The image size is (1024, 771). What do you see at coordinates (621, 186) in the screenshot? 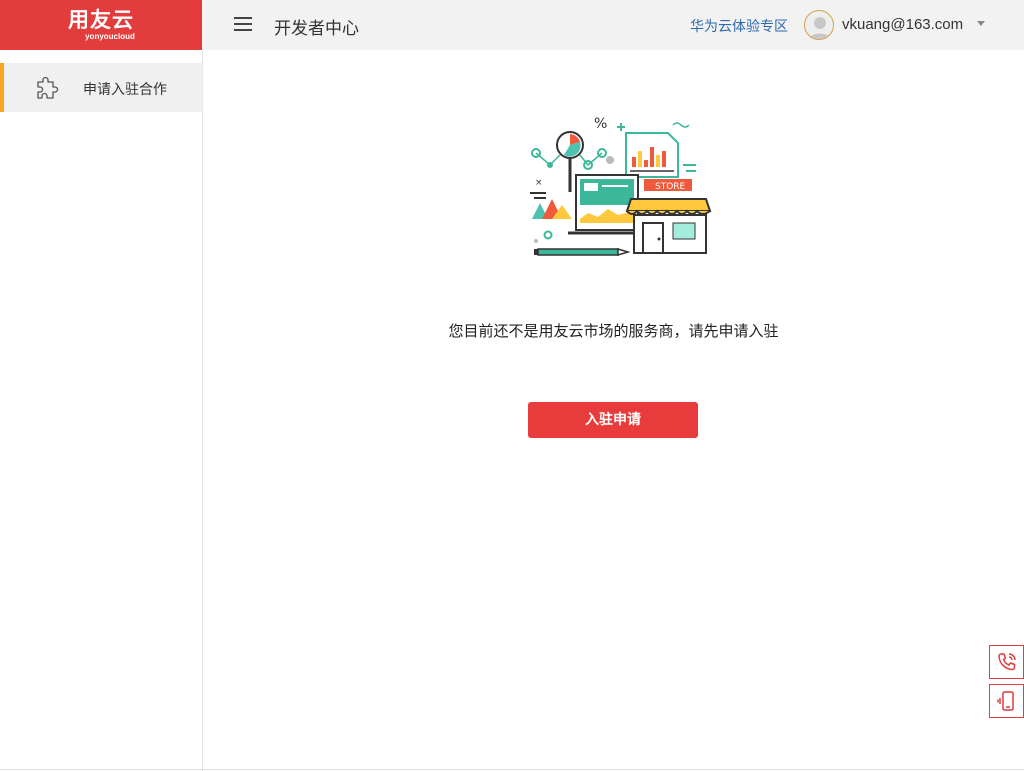
I see `store-illustration: % × STORE` at bounding box center [621, 186].